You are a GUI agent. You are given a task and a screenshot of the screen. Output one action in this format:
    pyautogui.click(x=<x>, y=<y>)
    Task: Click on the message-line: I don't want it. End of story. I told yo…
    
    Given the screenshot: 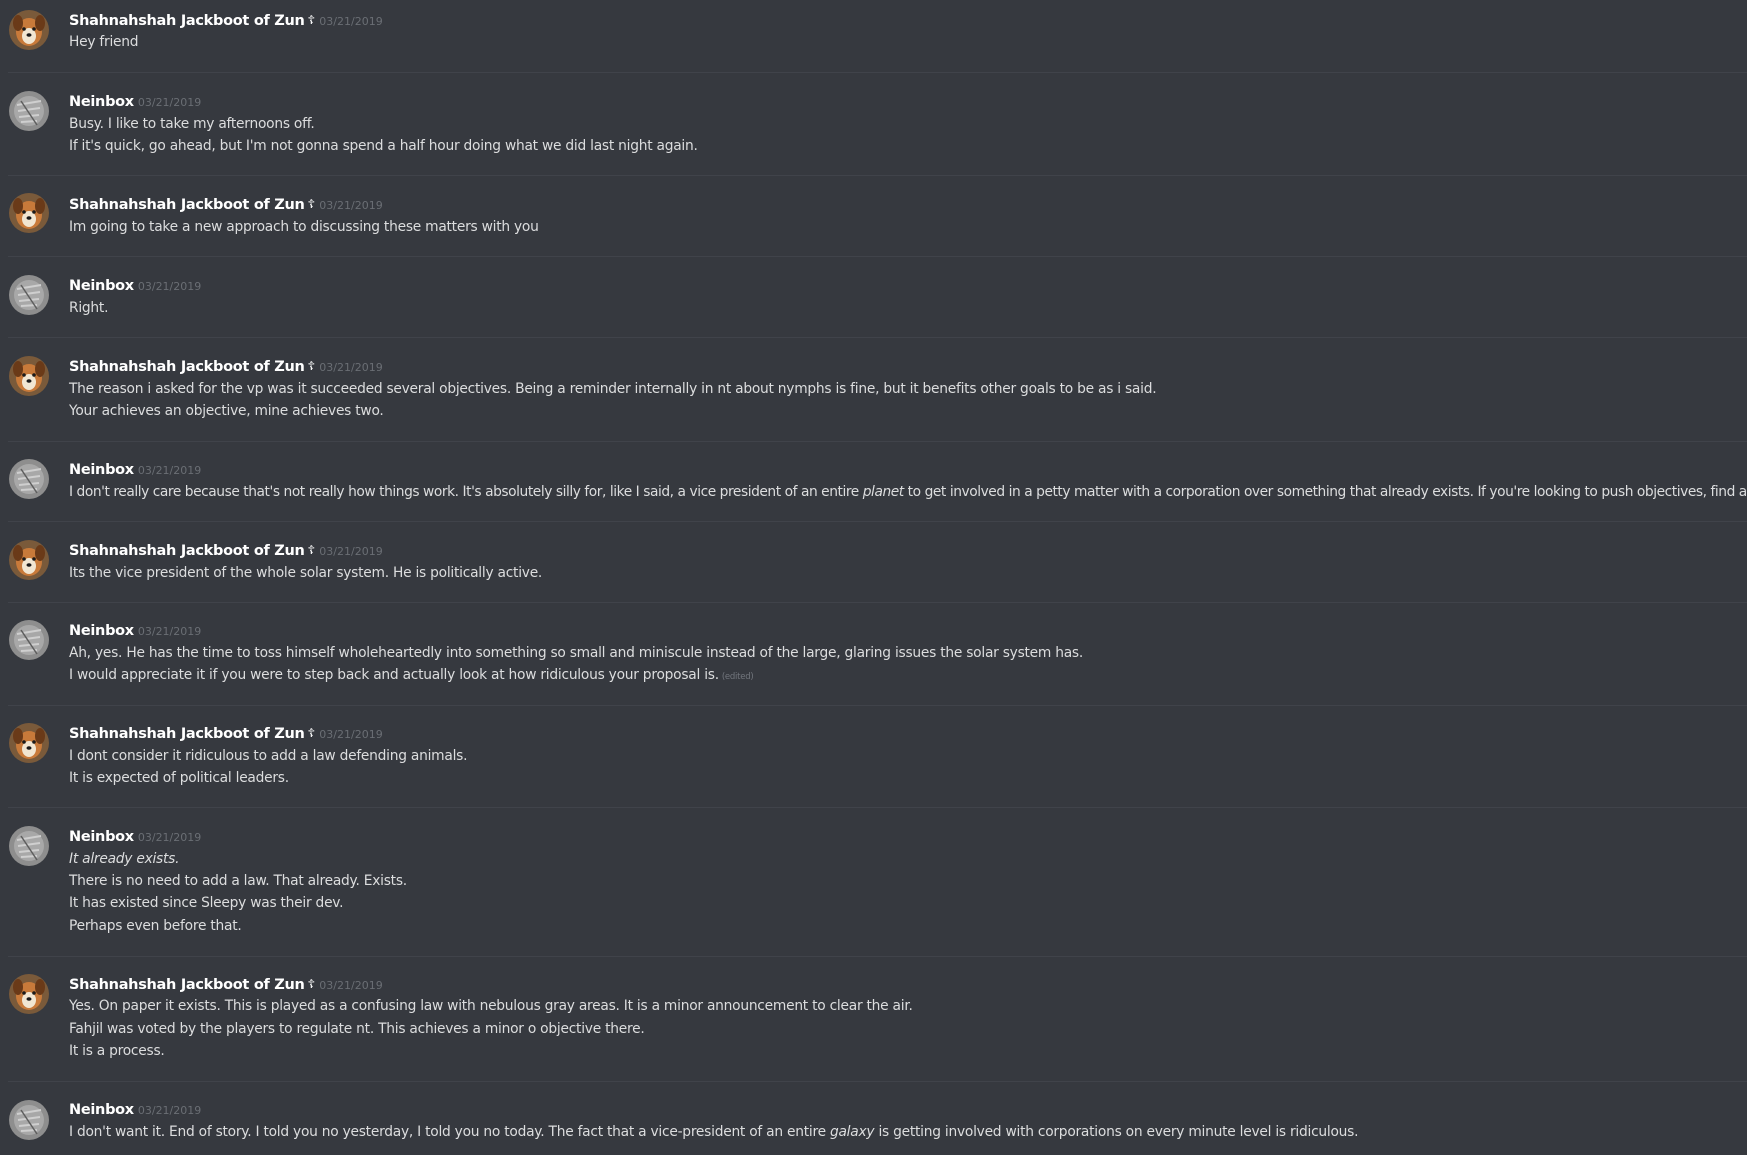 What is the action you would take?
    pyautogui.click(x=714, y=1132)
    